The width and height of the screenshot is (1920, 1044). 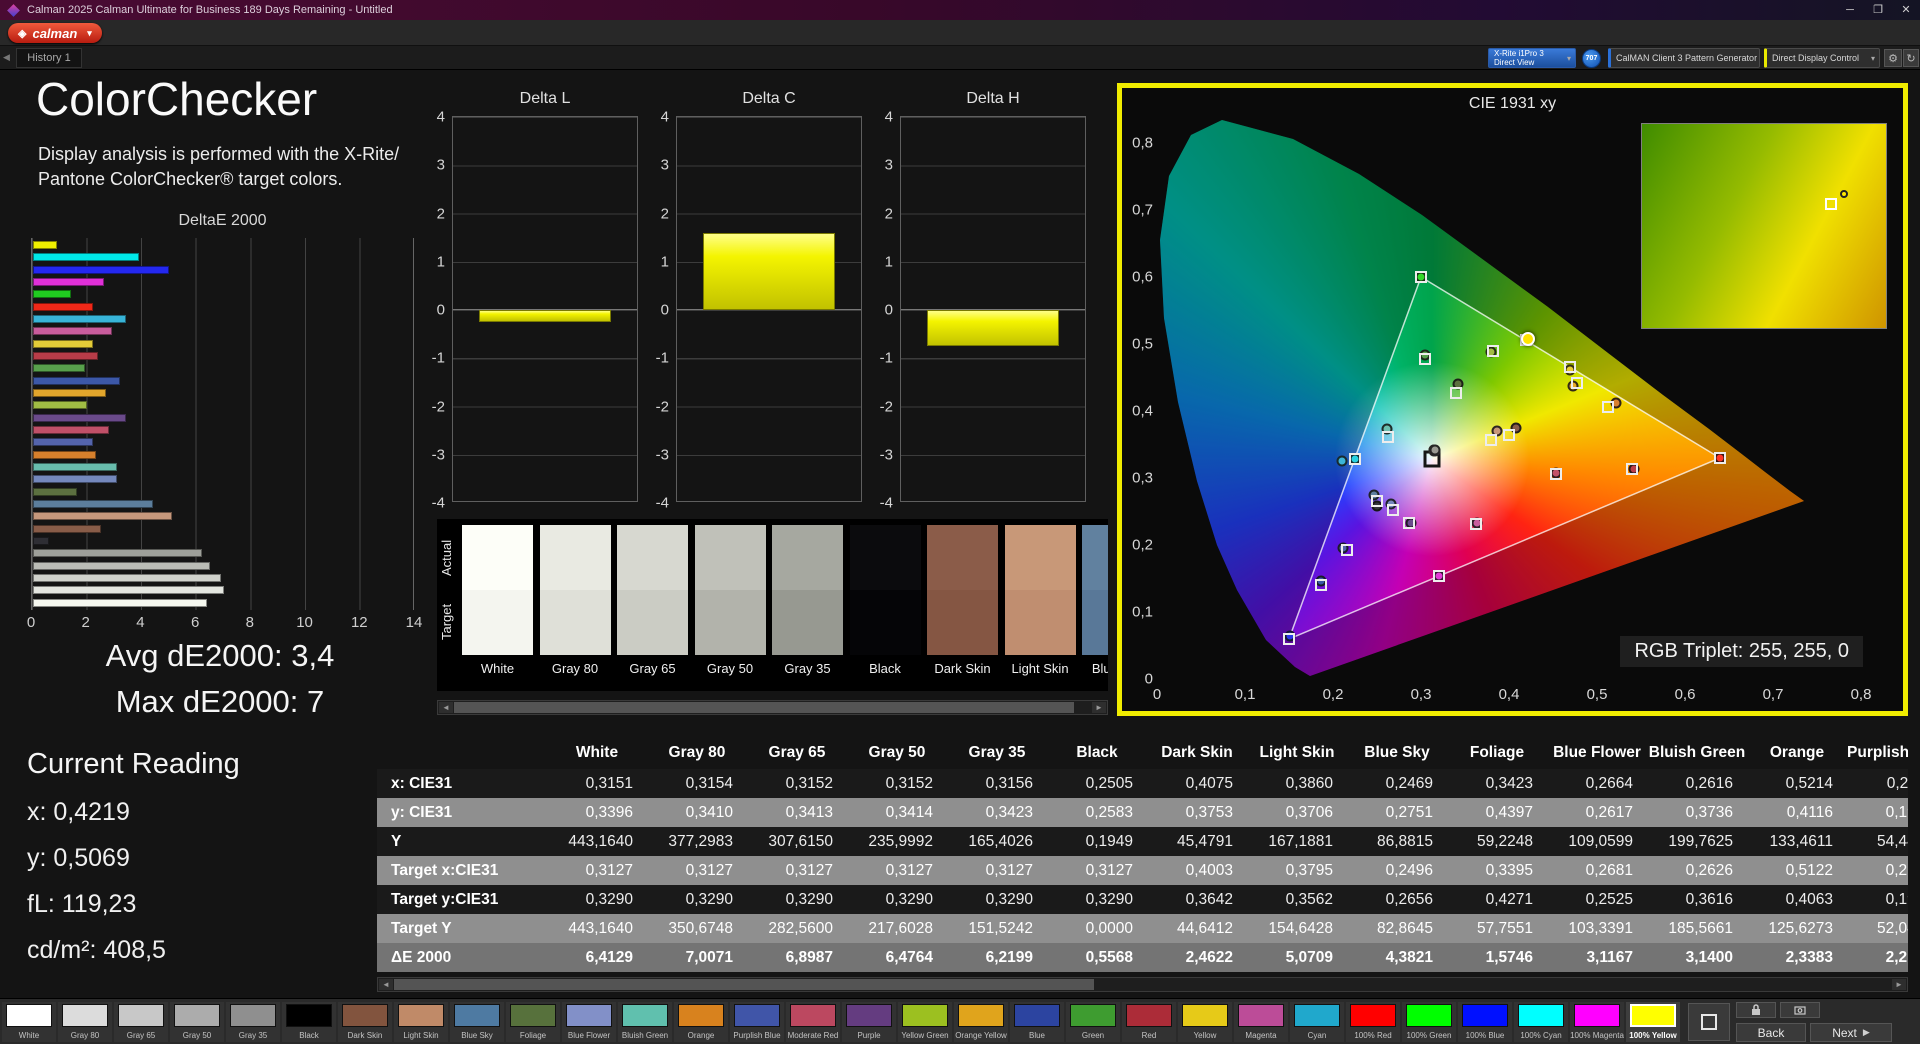 What do you see at coordinates (1373, 1022) in the screenshot?
I see `pattern-swatch: 100% Red` at bounding box center [1373, 1022].